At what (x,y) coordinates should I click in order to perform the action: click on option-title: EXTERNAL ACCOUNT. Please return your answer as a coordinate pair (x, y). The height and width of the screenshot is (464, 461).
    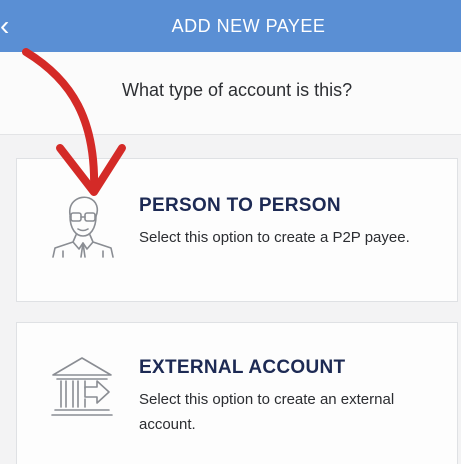
    Looking at the image, I should click on (242, 367).